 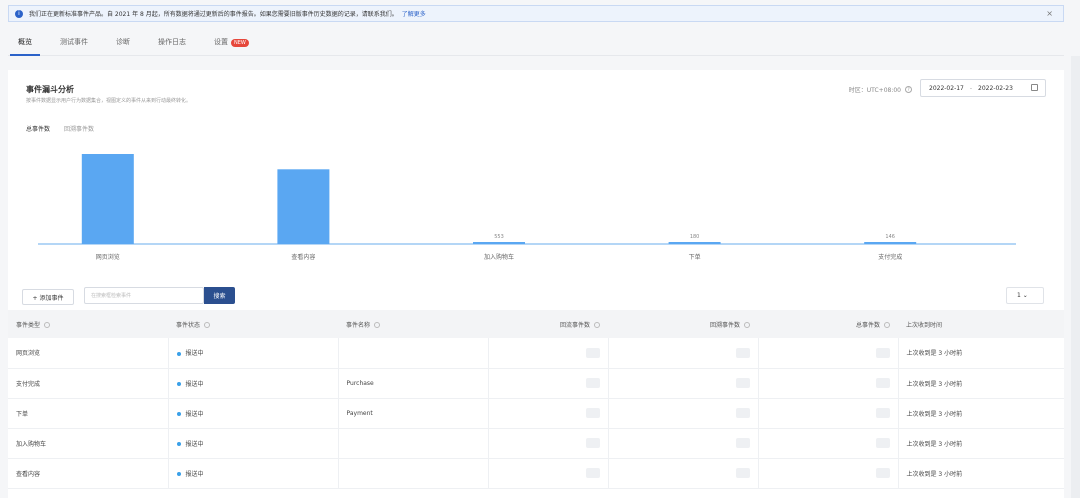 What do you see at coordinates (874, 90) in the screenshot?
I see `timezone-label: 时区：UTC+08:00` at bounding box center [874, 90].